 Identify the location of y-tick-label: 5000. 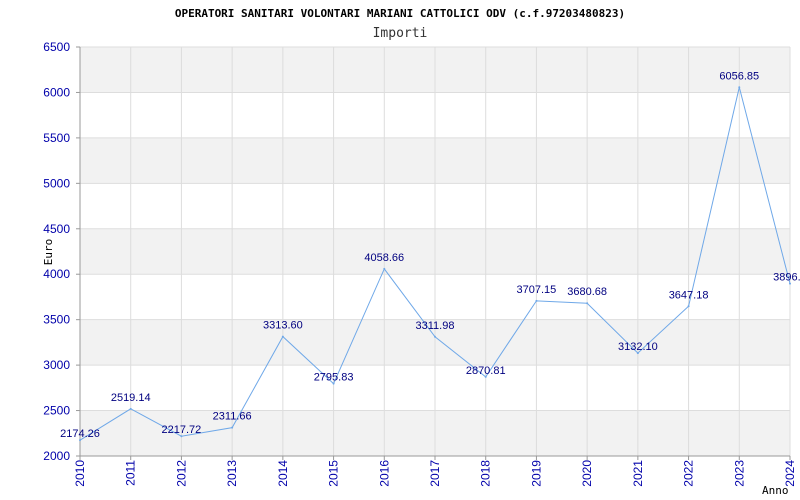
(56, 183).